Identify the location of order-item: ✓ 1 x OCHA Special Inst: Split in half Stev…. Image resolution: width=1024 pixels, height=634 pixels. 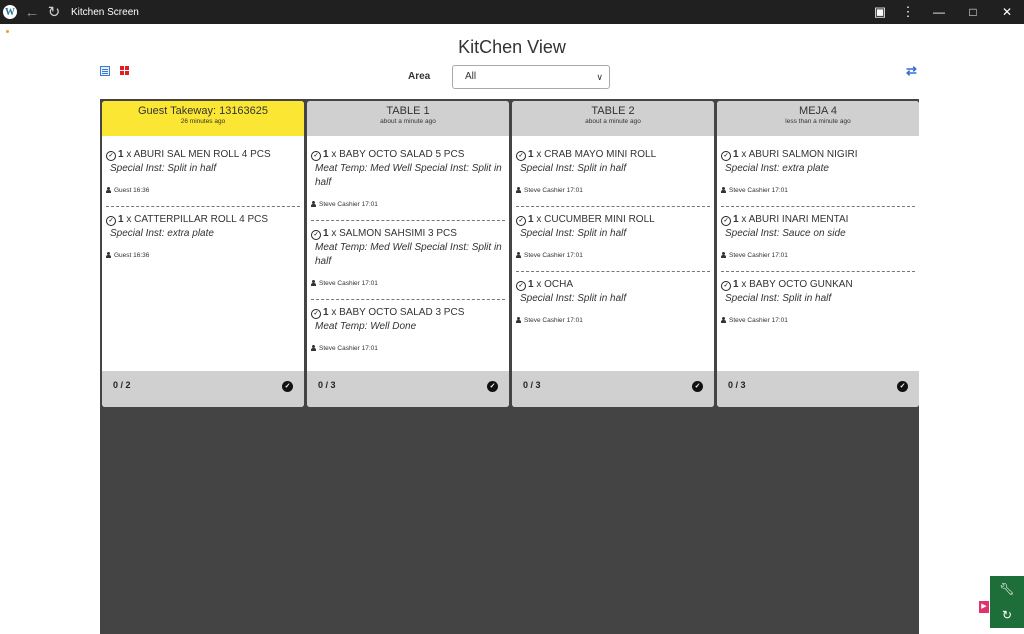
(613, 304).